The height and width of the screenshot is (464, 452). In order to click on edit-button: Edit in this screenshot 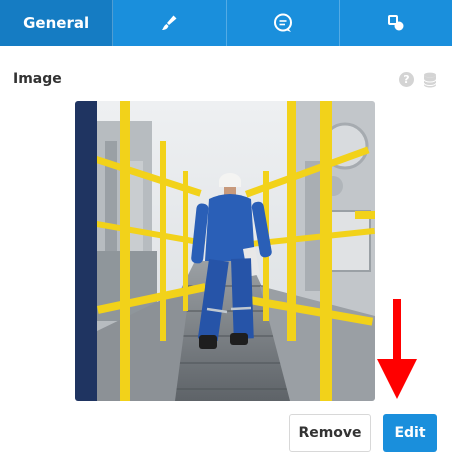, I will do `click(410, 433)`.